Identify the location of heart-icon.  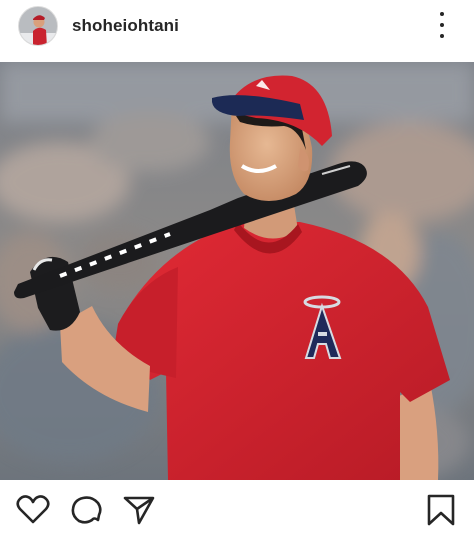
(33, 510).